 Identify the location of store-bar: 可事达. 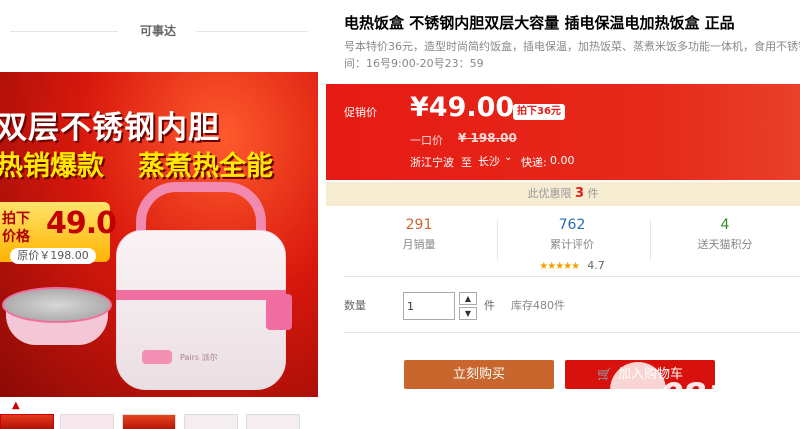
(159, 31).